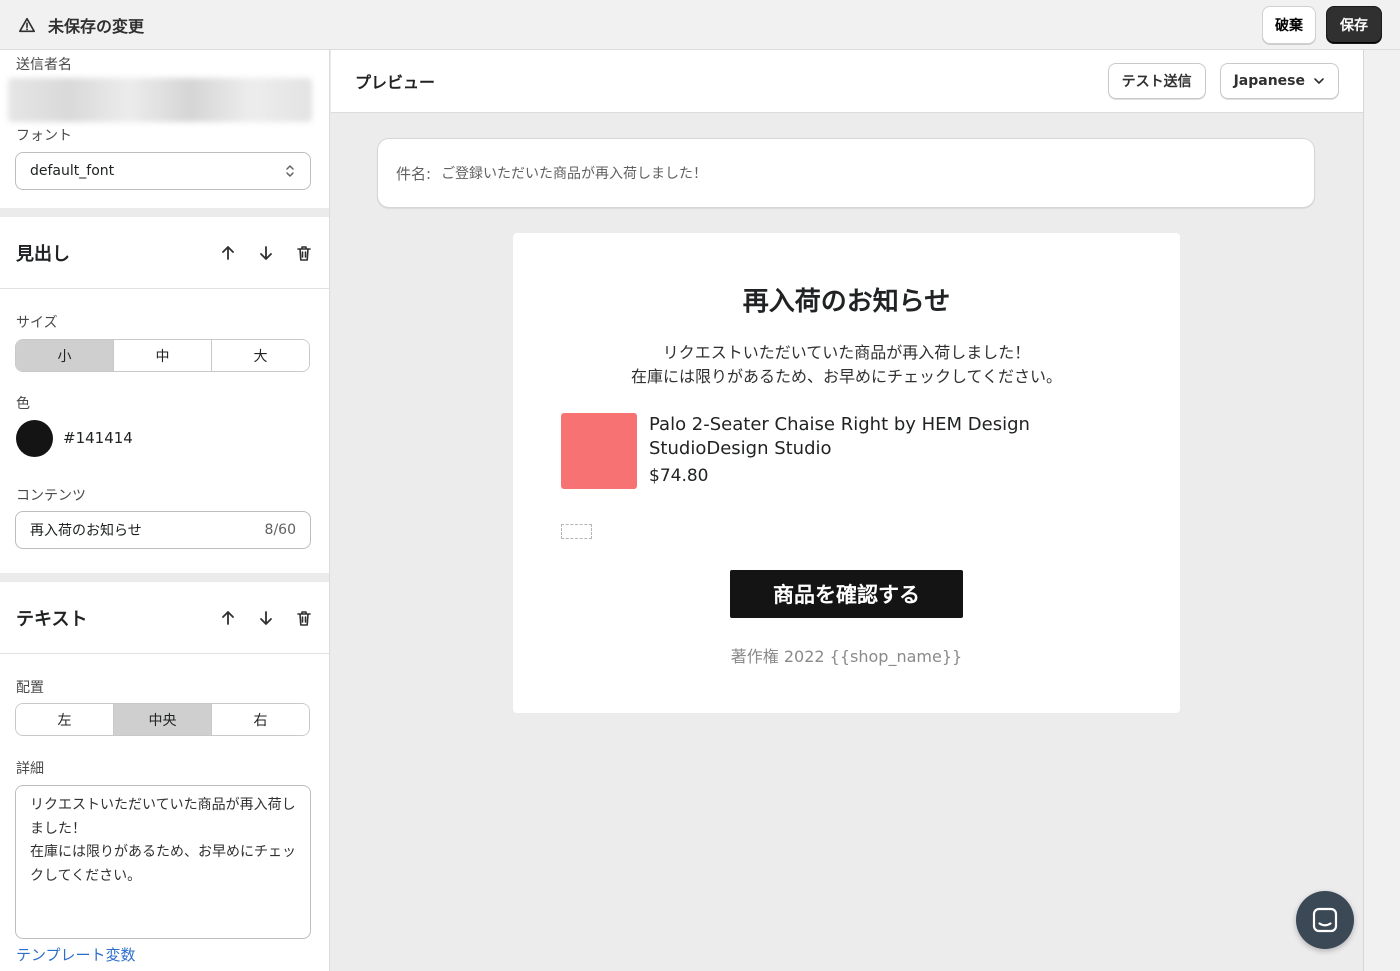  Describe the element at coordinates (846, 173) in the screenshot. I see `subject-line: 件名: ご登録いただいた商品が再入荷しました！` at that location.